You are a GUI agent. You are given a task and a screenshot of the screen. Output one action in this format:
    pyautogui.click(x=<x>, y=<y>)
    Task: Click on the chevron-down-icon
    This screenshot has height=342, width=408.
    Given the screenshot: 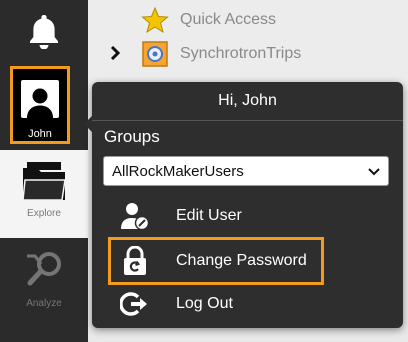 What is the action you would take?
    pyautogui.click(x=374, y=172)
    